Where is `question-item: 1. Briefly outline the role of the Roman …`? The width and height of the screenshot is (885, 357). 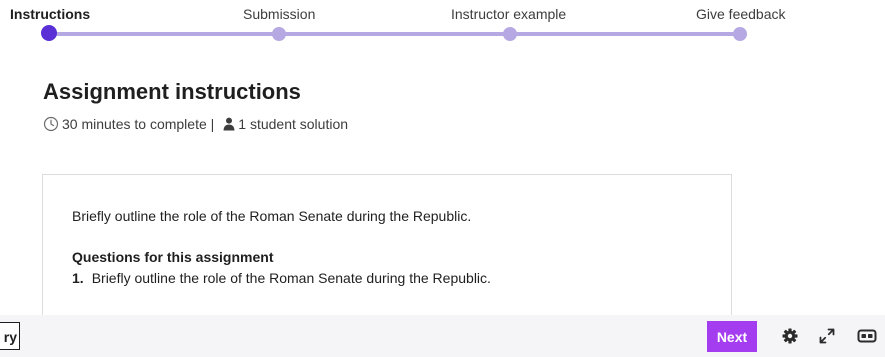 question-item: 1. Briefly outline the role of the Roman … is located at coordinates (281, 278).